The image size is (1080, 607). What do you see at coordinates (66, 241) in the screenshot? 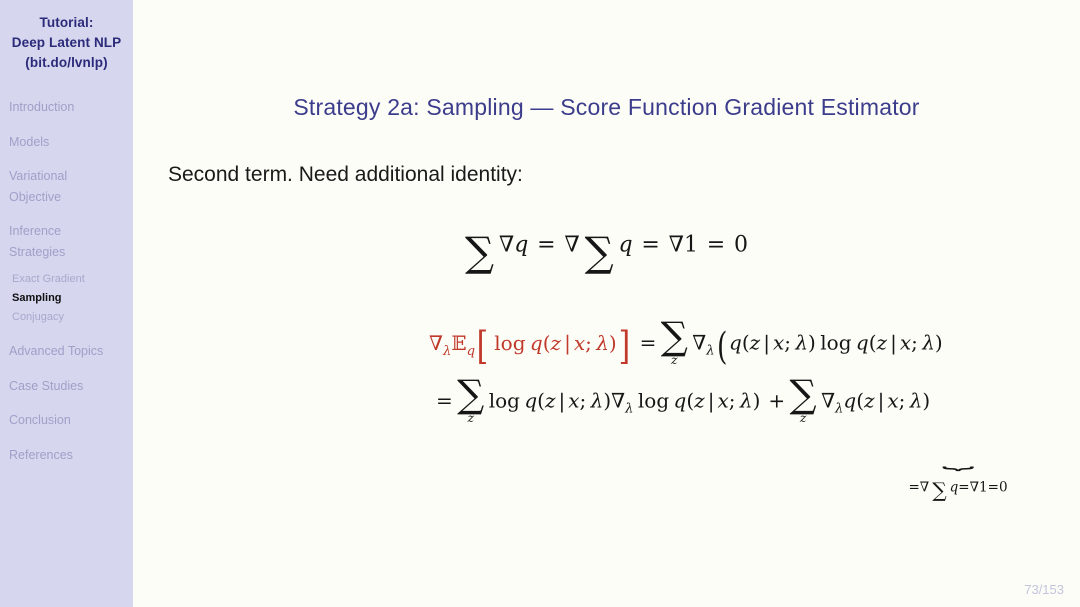
I see `sidebar-item-inference-strategies: Inference Strategies` at bounding box center [66, 241].